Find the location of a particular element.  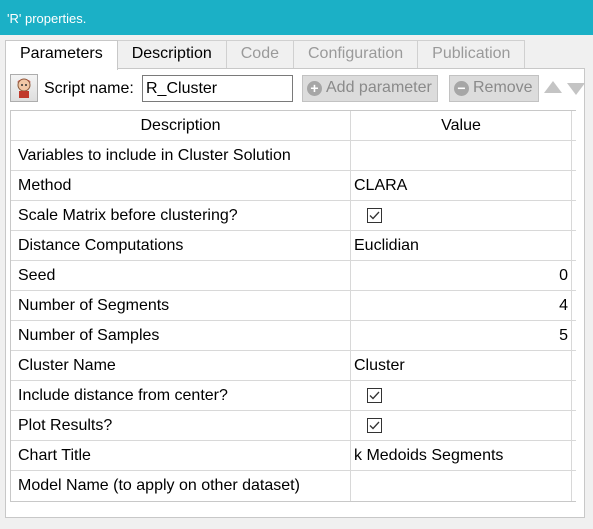

table-row: Cluster Name Cluster is located at coordinates (293, 366).